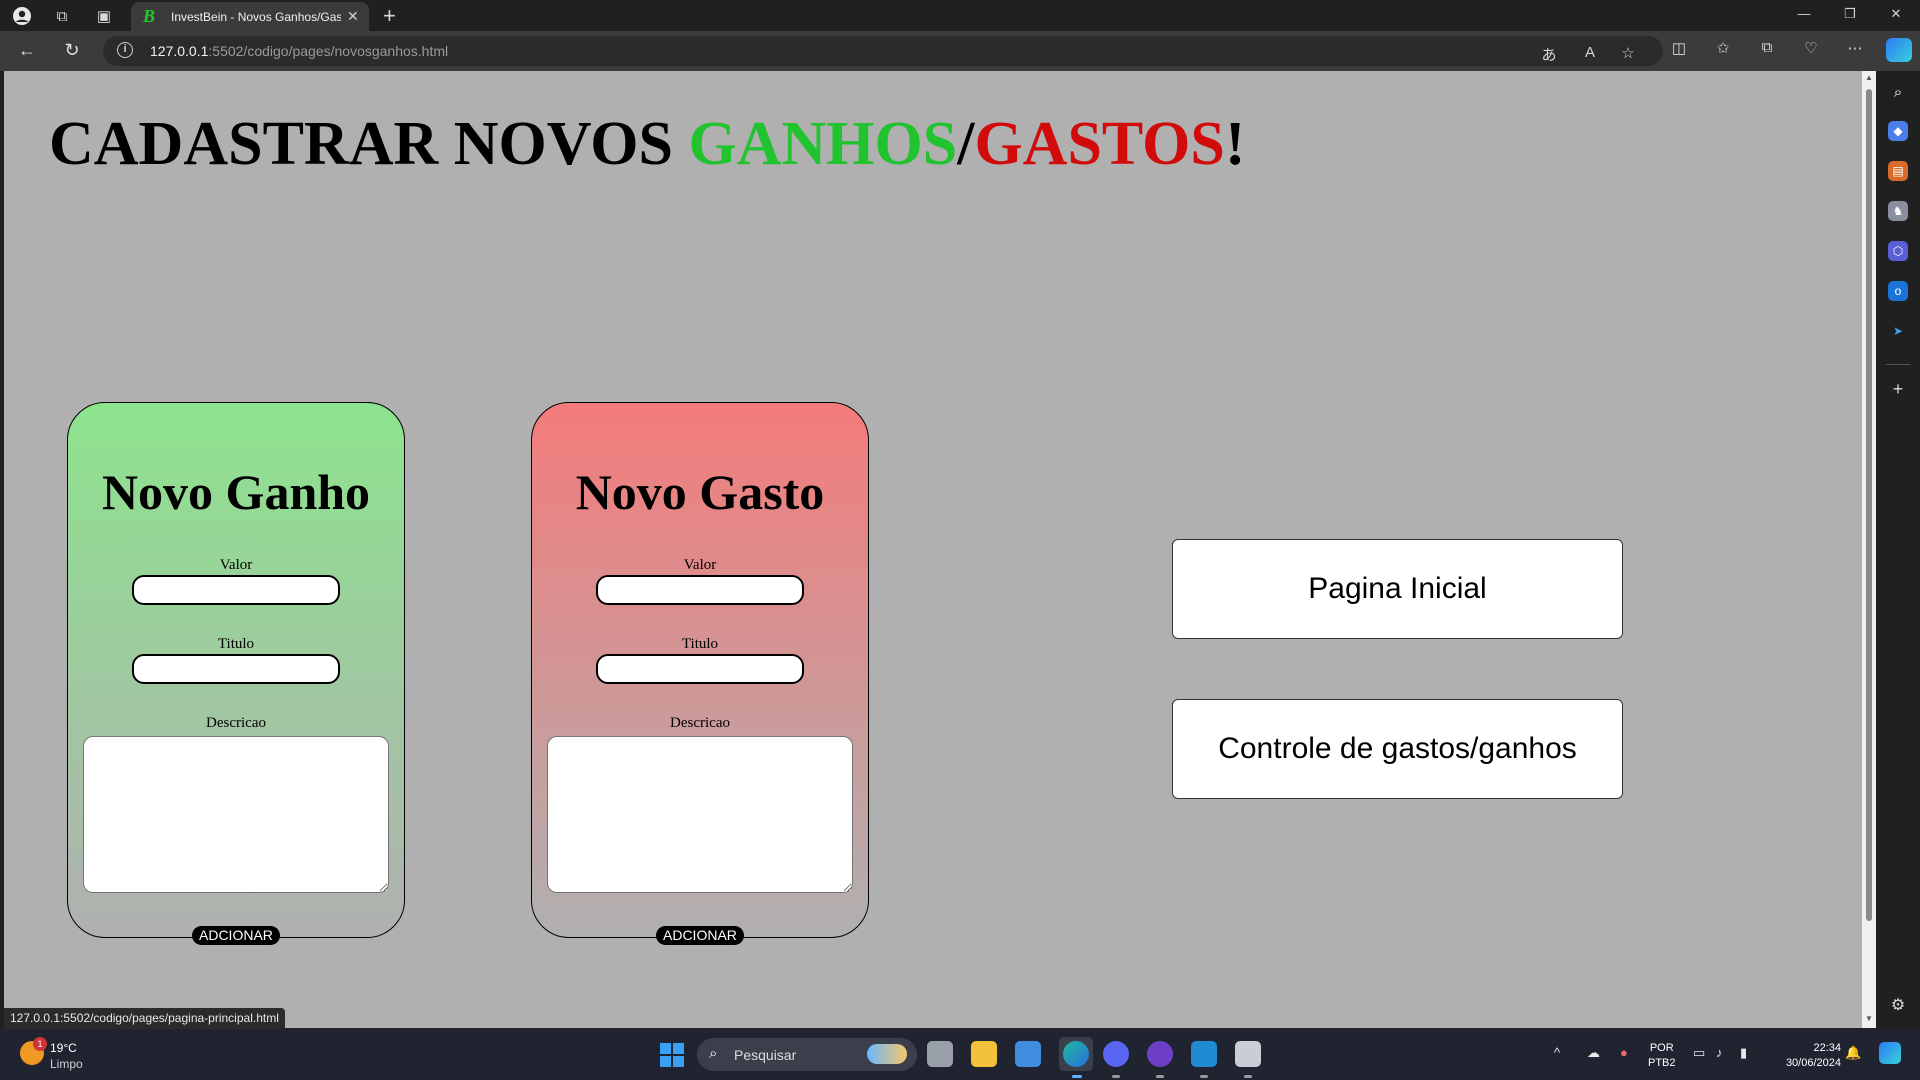  What do you see at coordinates (1767, 47) in the screenshot?
I see `collections-icon: ⧉` at bounding box center [1767, 47].